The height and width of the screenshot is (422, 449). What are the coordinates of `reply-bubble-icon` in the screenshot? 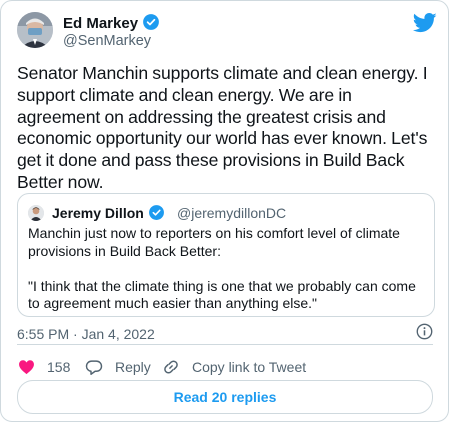 It's located at (94, 367).